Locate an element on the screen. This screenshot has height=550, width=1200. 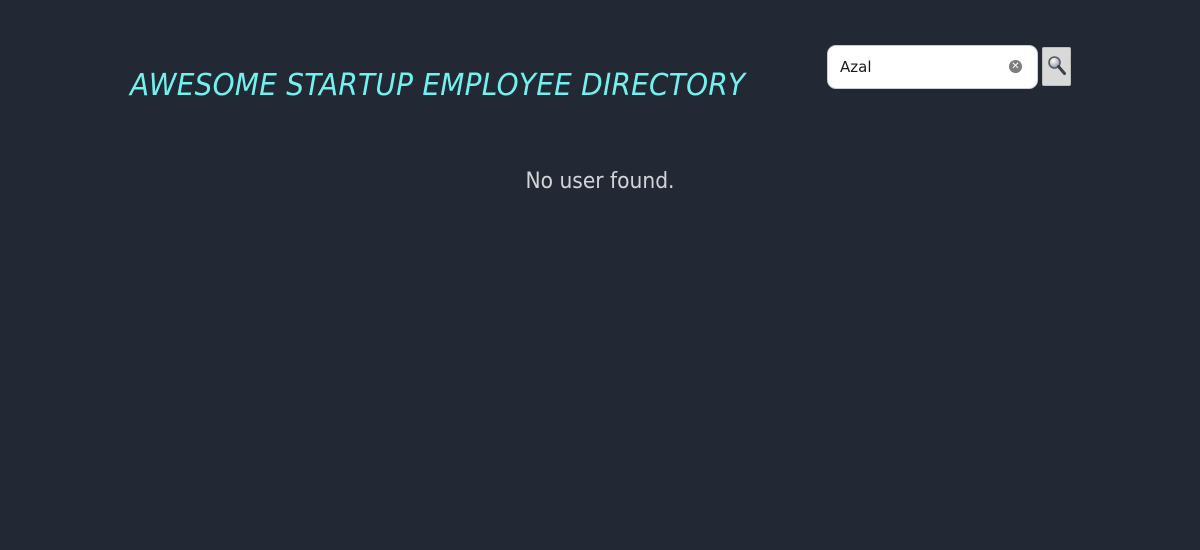
clear-icon: ✕ is located at coordinates (1015, 66).